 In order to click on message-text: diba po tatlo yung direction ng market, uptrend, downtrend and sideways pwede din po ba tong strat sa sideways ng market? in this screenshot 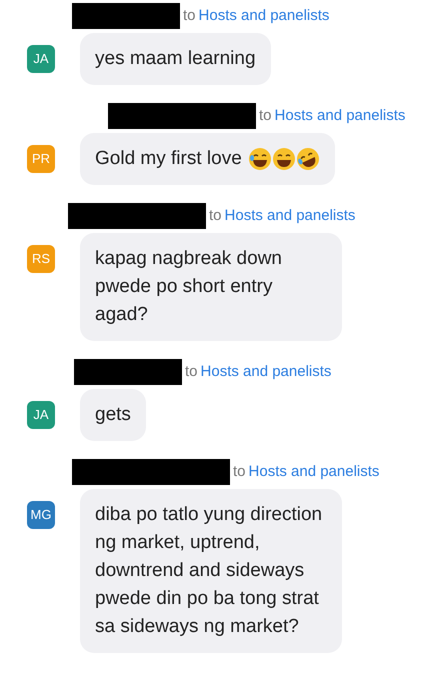, I will do `click(209, 571)`.